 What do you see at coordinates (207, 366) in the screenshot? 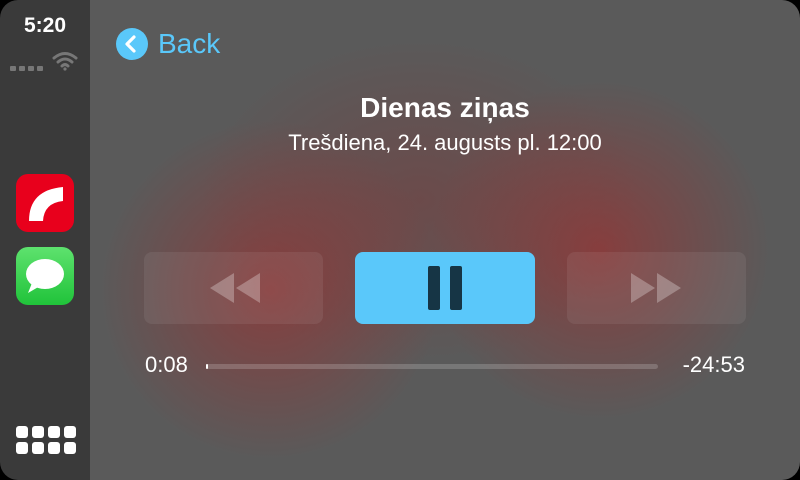
I see `progress-fill` at bounding box center [207, 366].